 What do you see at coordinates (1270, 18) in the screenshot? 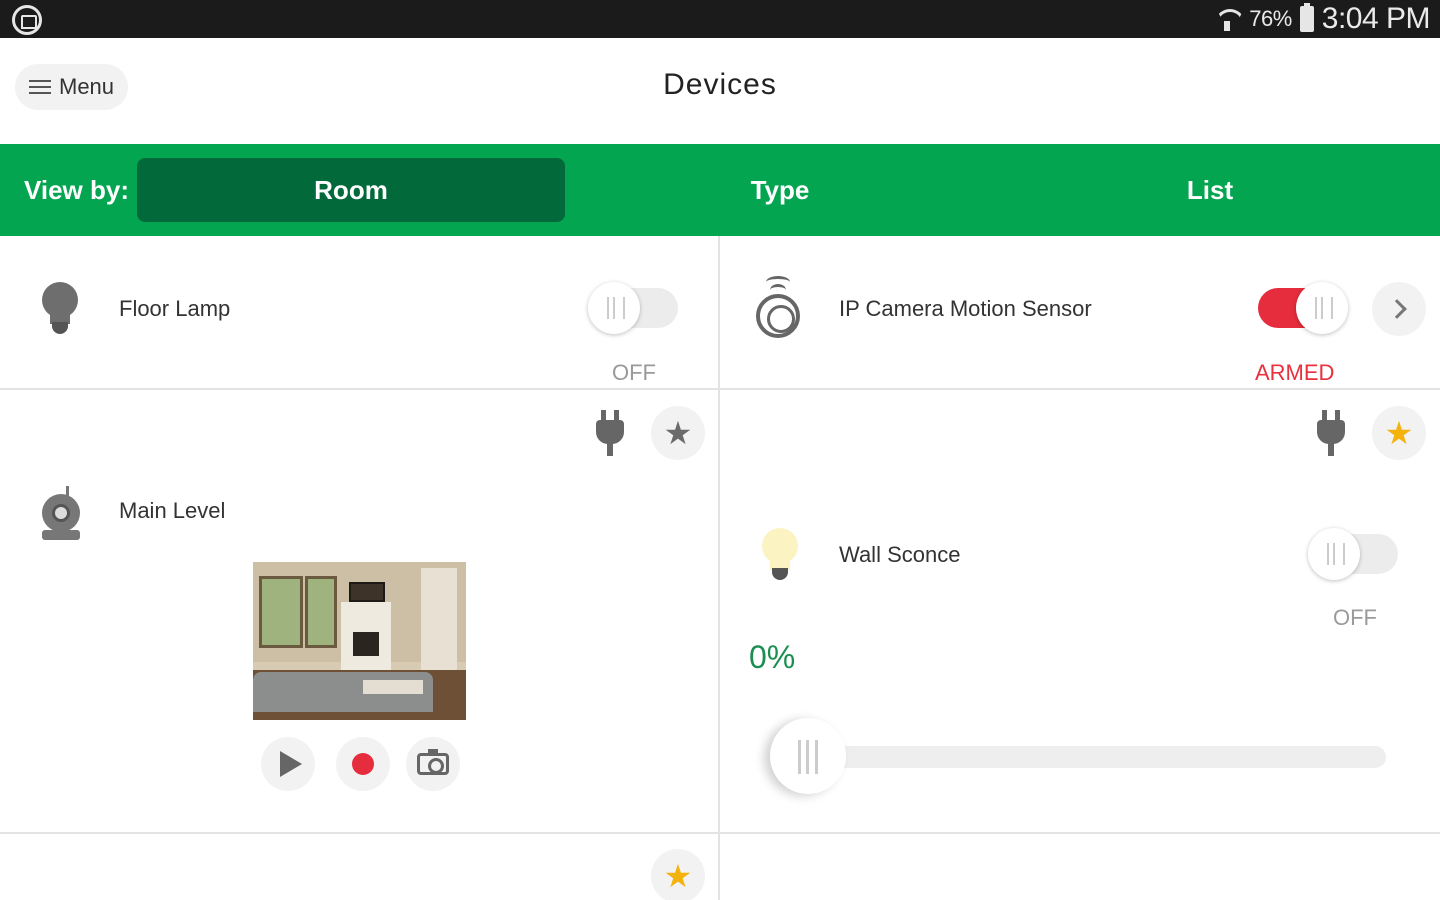
I see `battery-percent: 76%` at bounding box center [1270, 18].